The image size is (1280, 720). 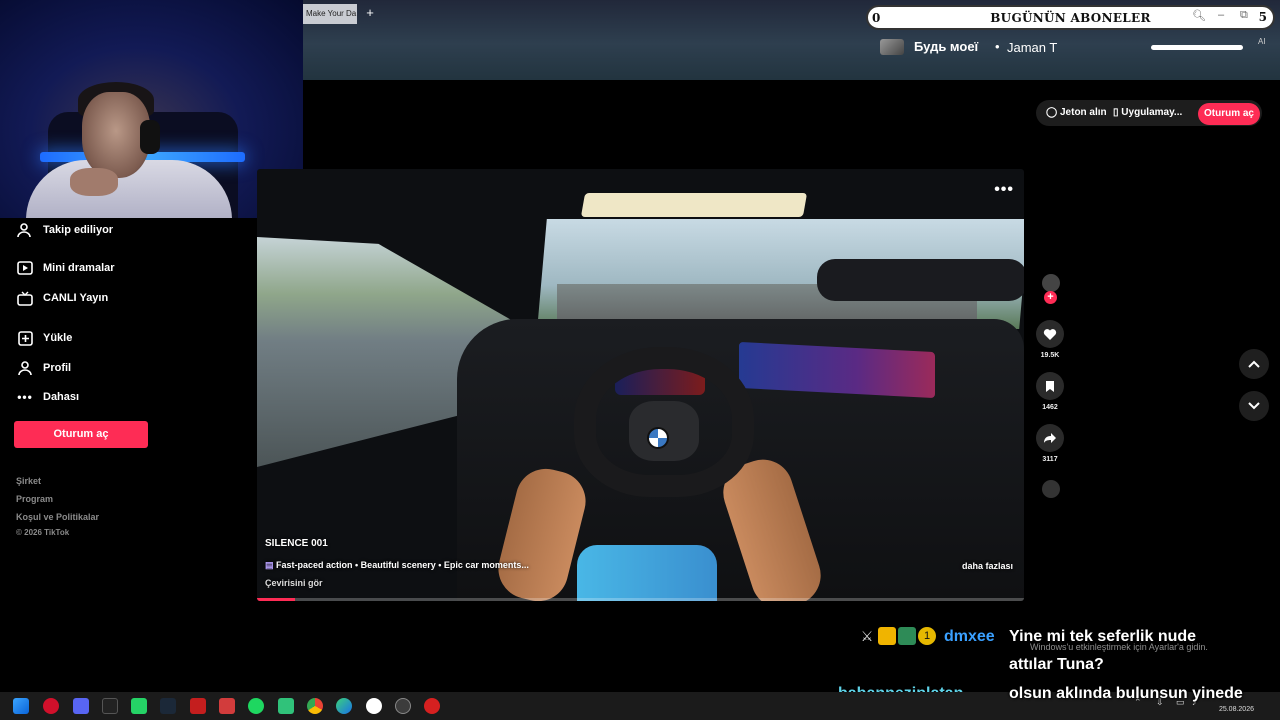 I want to click on discord-icon, so click(x=81, y=706).